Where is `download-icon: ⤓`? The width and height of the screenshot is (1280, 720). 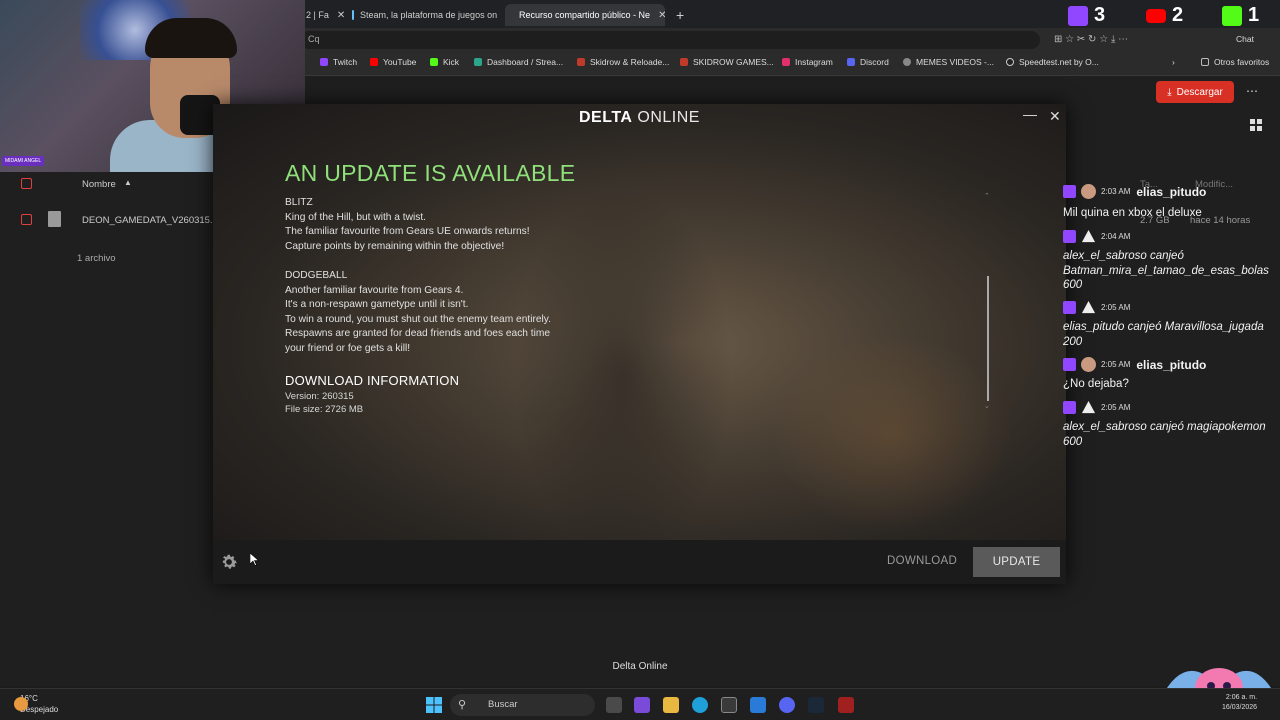
download-icon: ⤓ is located at coordinates (1169, 92).